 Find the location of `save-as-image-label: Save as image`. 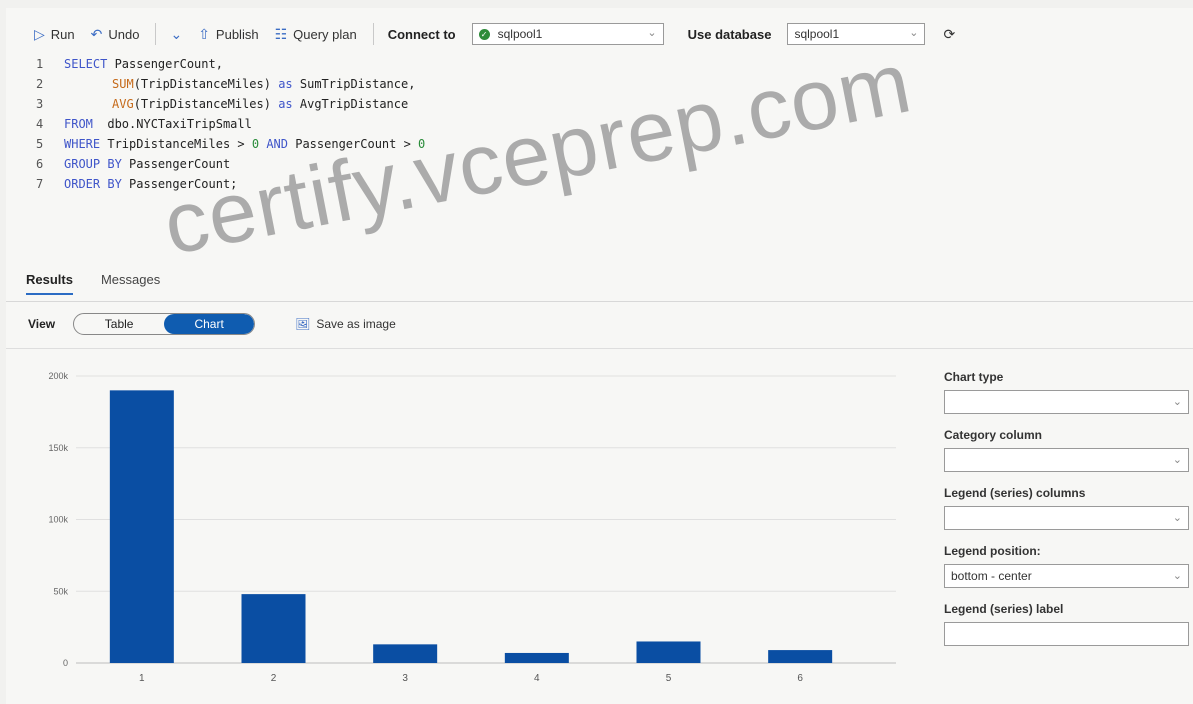

save-as-image-label: Save as image is located at coordinates (356, 324).